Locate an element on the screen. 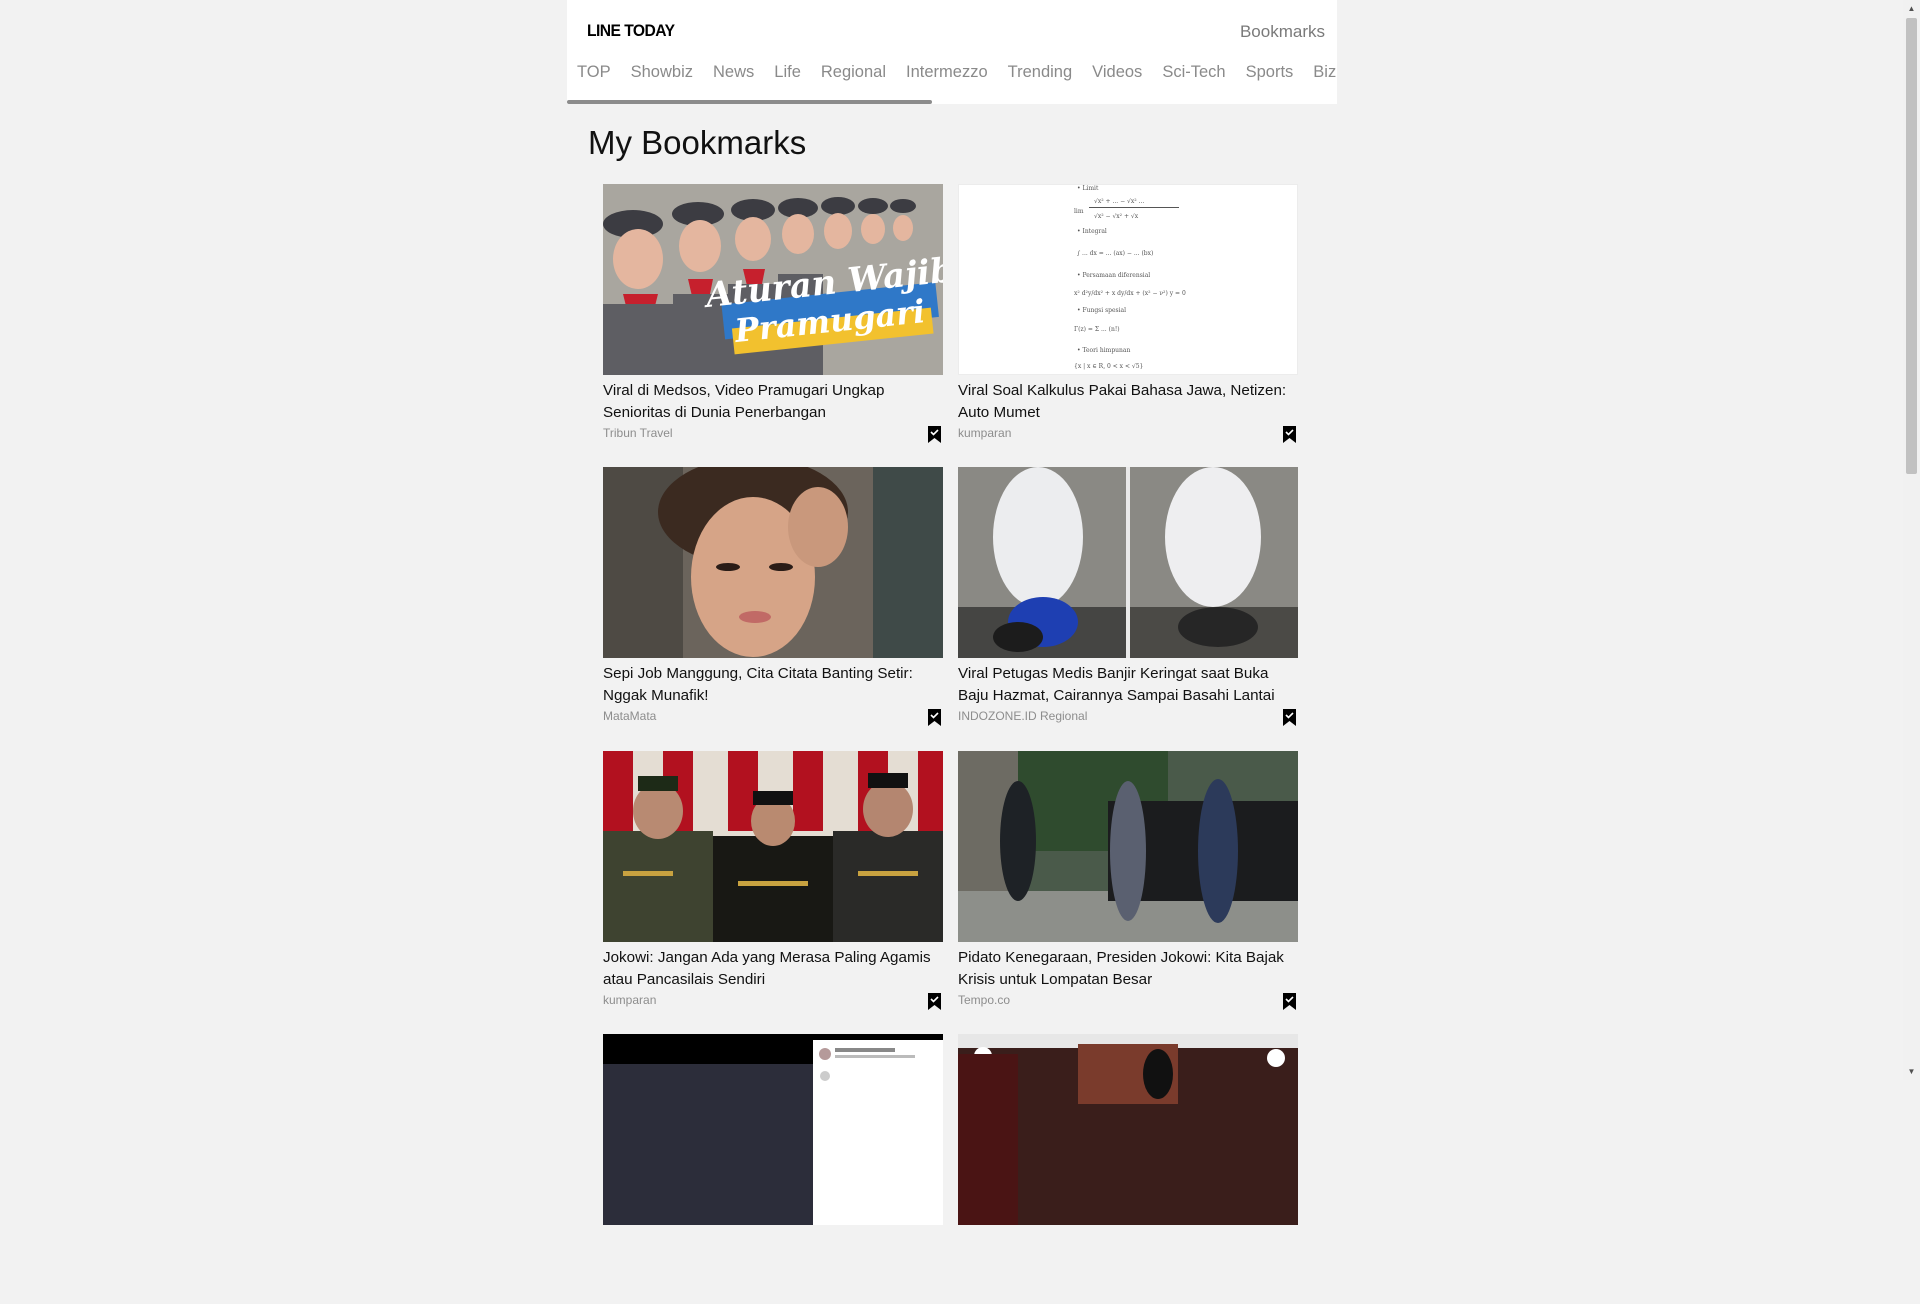 The image size is (1920, 1304). svg-text: √x² − √x² + √x is located at coordinates (1116, 216).